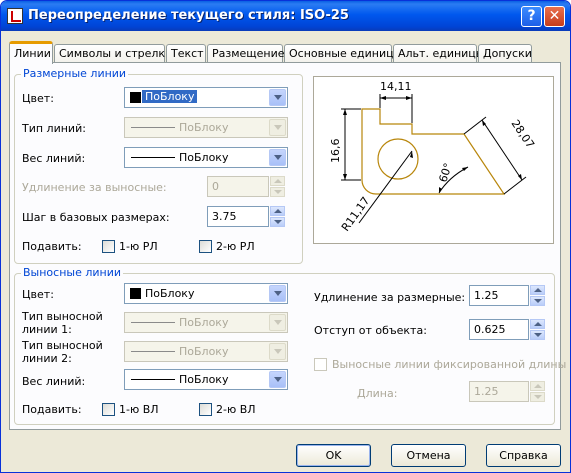 The width and height of the screenshot is (571, 473). I want to click on dim-baseline-spinner: 3.75, so click(246, 216).